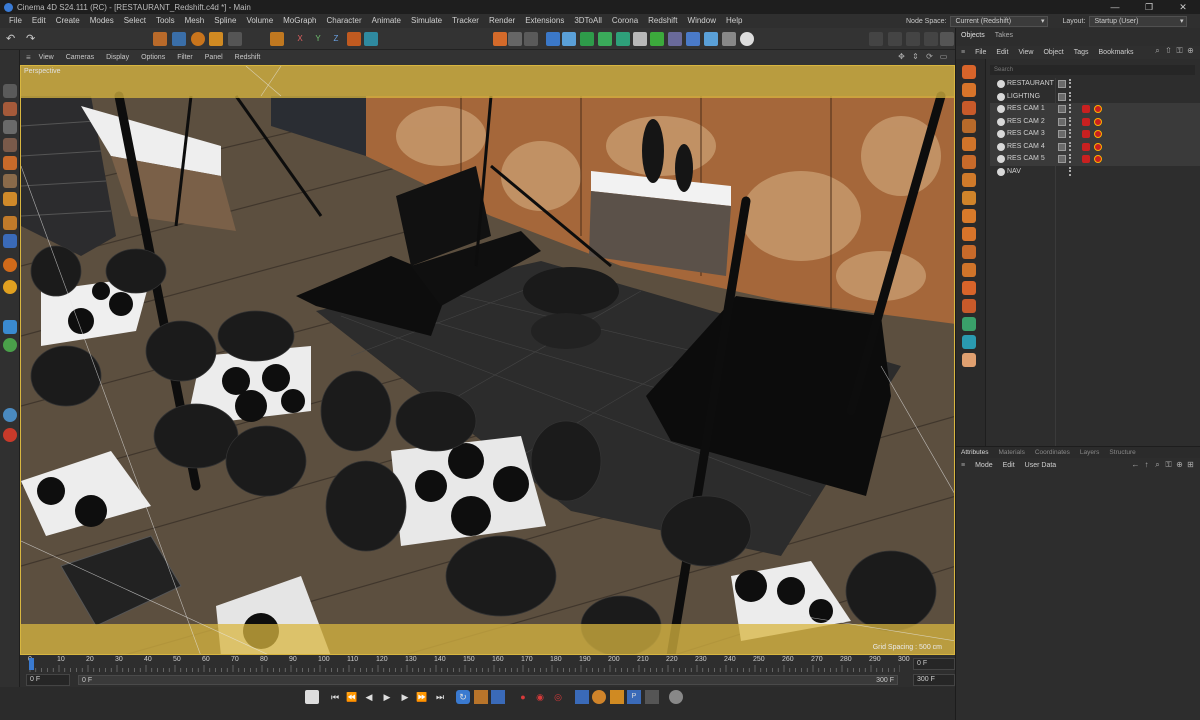 The image size is (1200, 720). Describe the element at coordinates (1095, 97) in the screenshot. I see `object-row: LIGHTING` at that location.